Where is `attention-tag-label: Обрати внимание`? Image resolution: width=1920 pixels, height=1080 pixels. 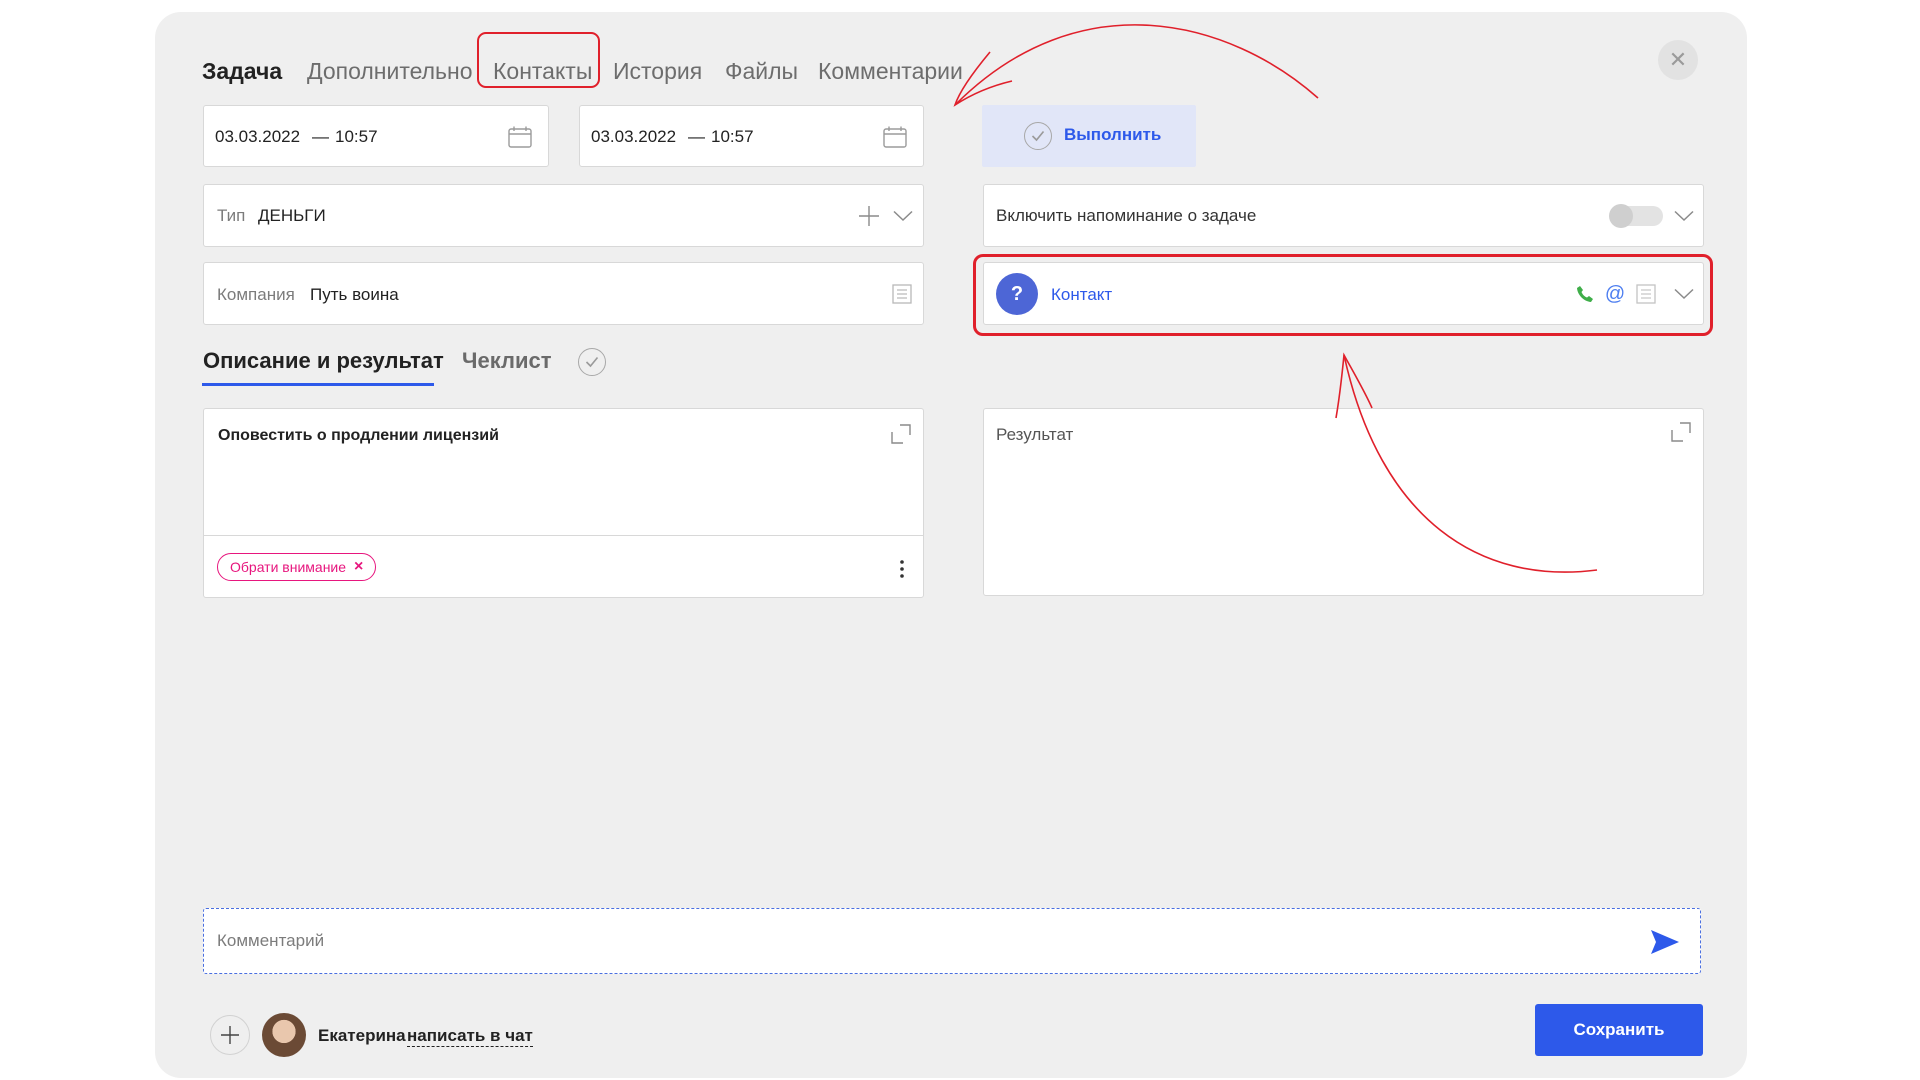
attention-tag-label: Обрати внимание is located at coordinates (288, 567).